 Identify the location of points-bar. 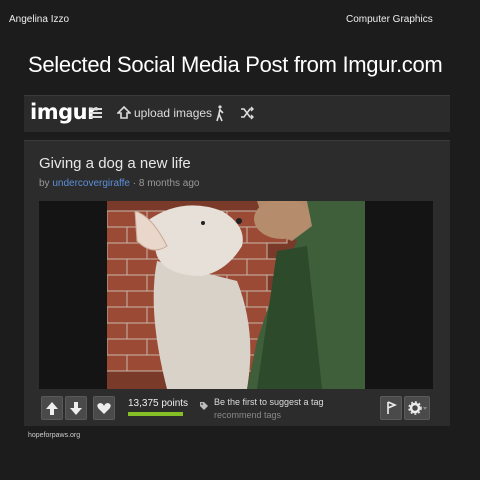
(155, 414).